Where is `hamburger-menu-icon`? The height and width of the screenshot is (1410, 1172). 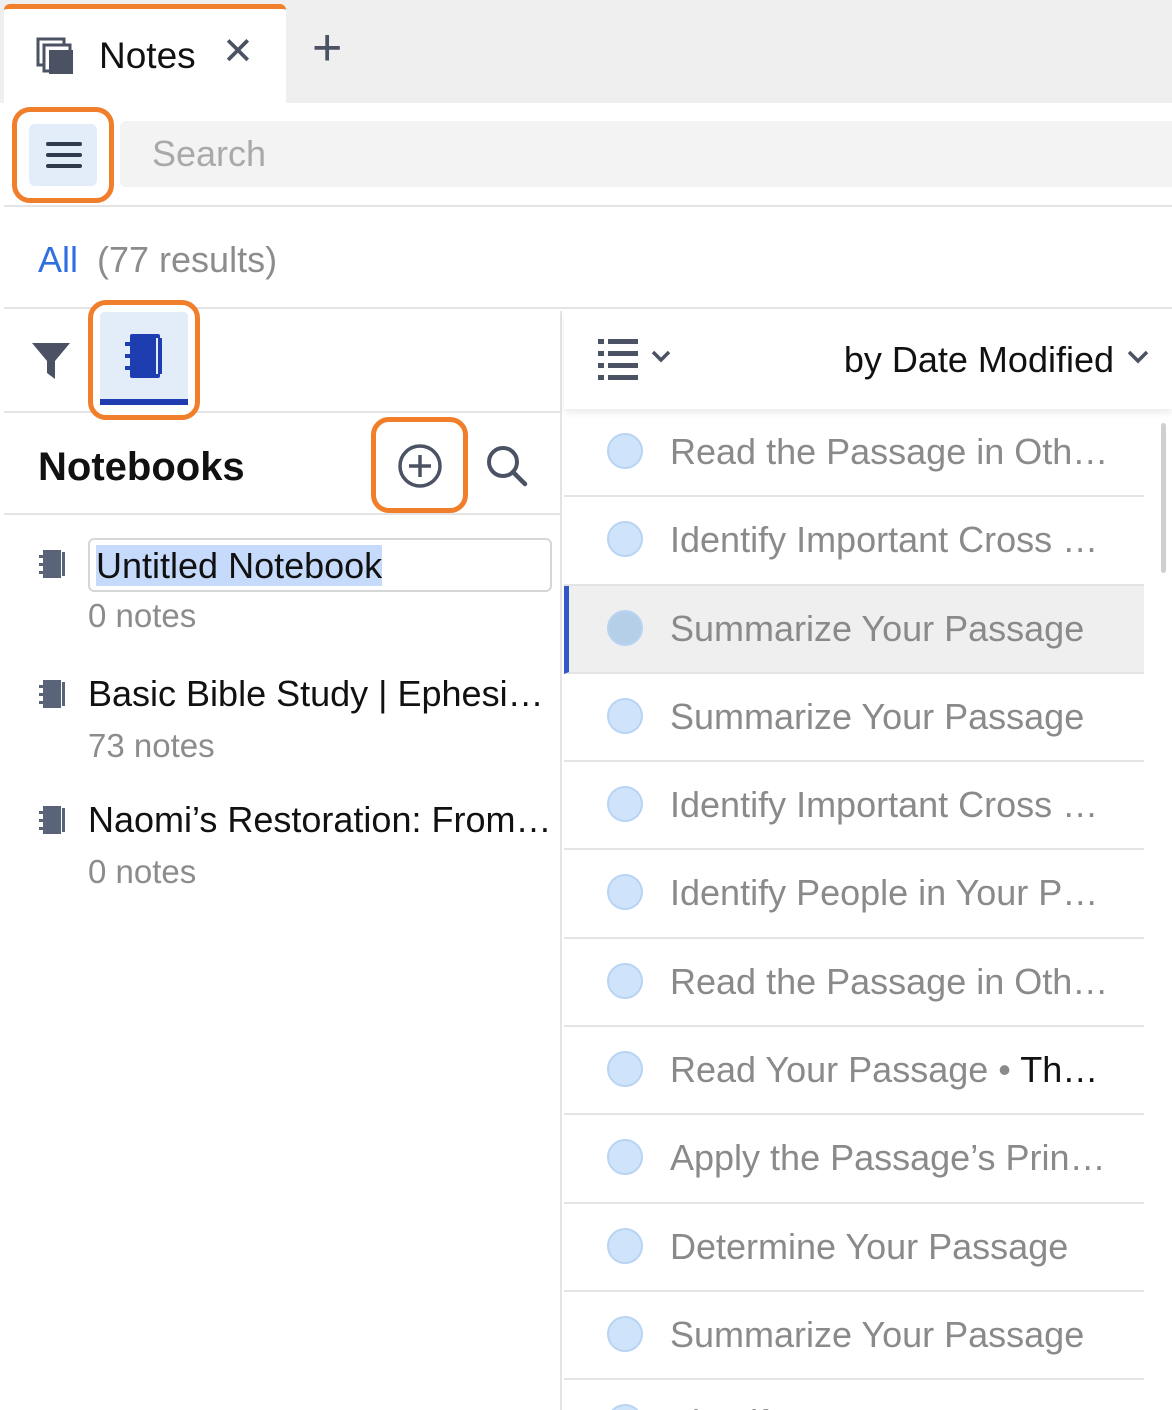
hamburger-menu-icon is located at coordinates (63, 155).